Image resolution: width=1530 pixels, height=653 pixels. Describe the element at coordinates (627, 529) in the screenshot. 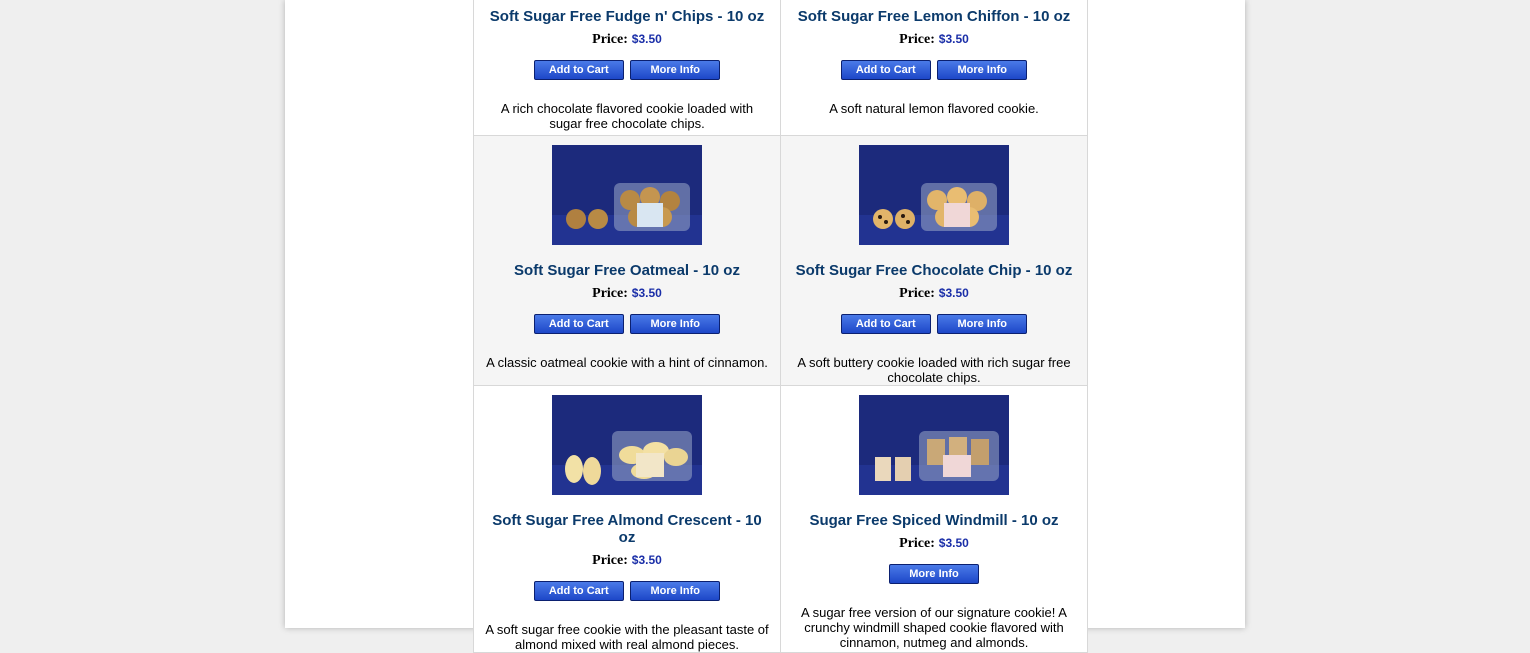

I see `product-title: Soft Sugar Free Almond Crescent - 10 oz` at that location.